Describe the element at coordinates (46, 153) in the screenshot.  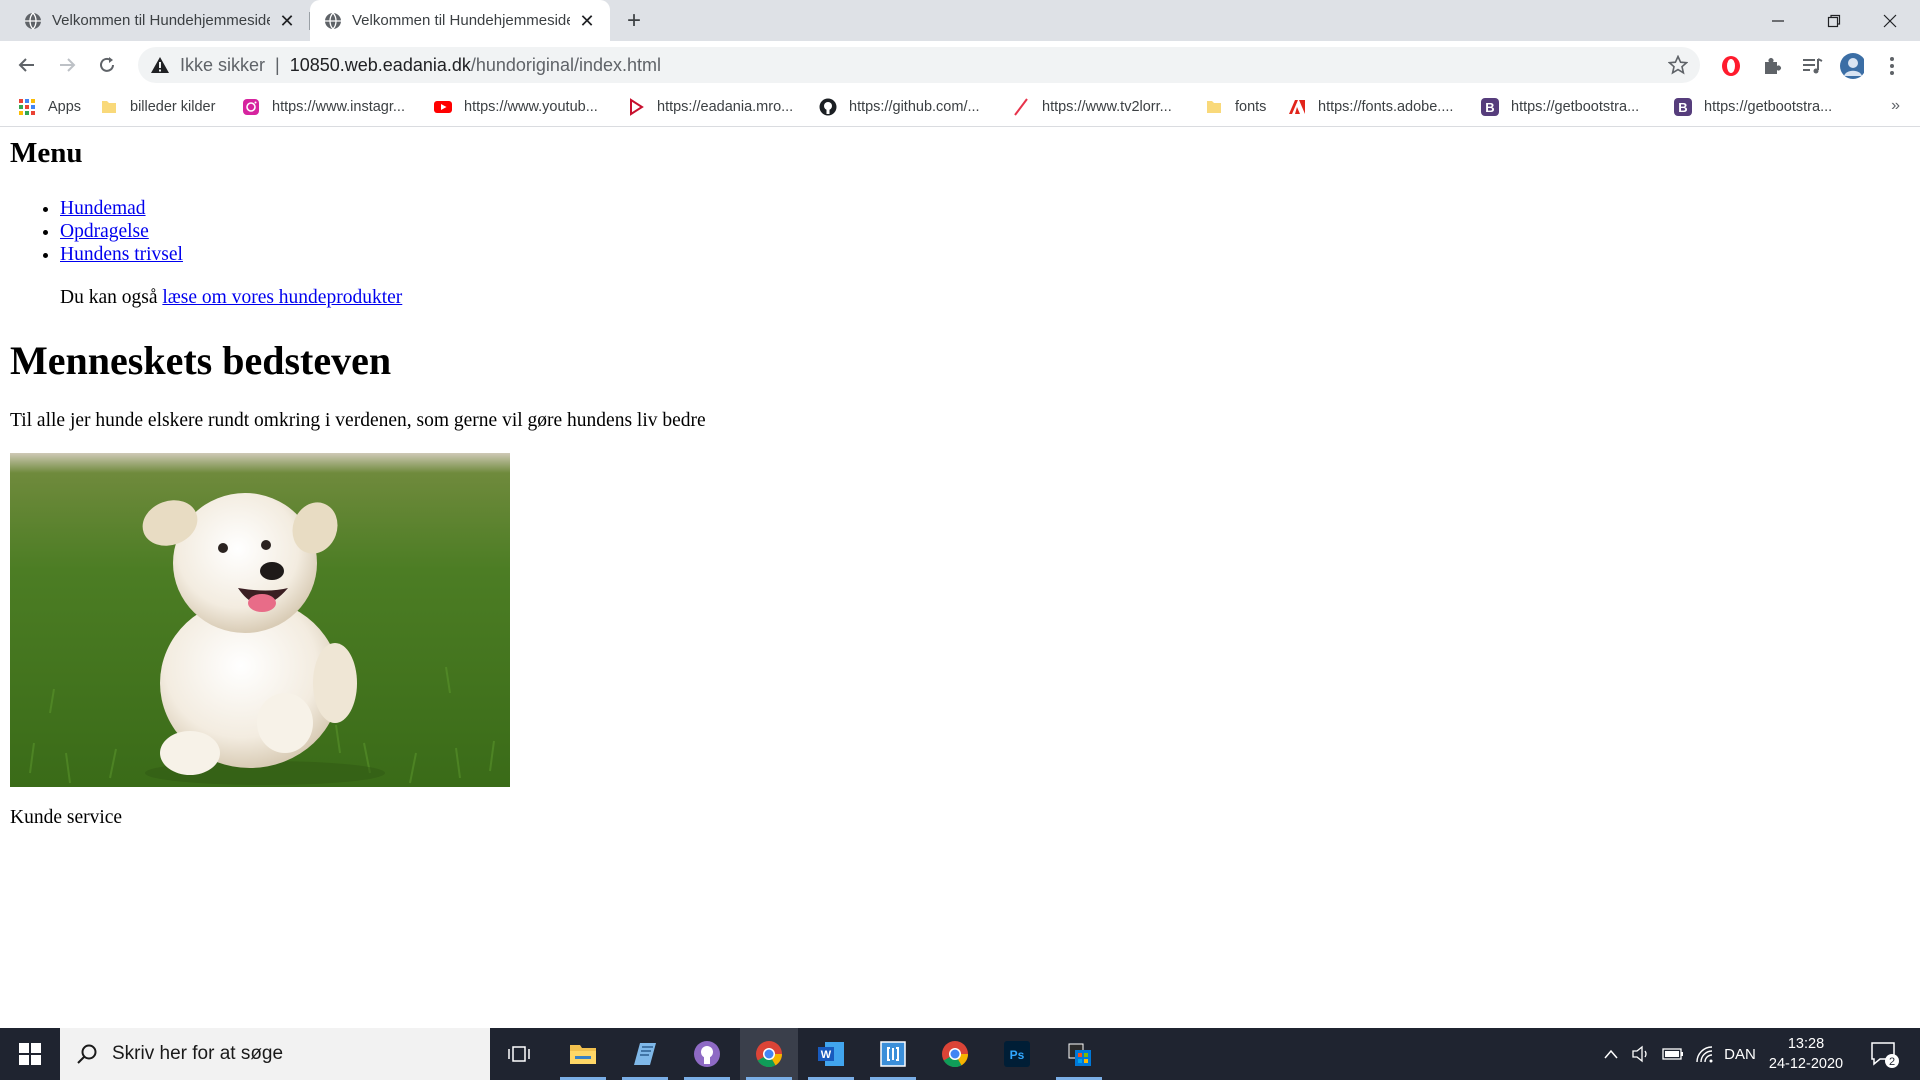
I see `menu-heading: Menu` at that location.